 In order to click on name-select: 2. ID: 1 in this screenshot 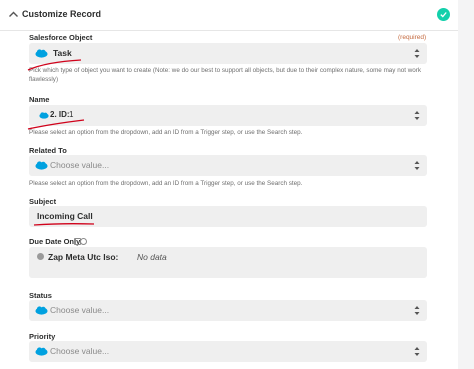, I will do `click(228, 115)`.